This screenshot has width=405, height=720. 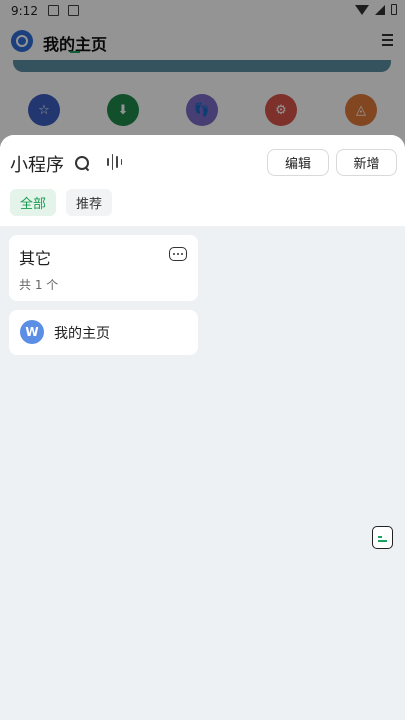 What do you see at coordinates (32, 332) in the screenshot?
I see `mini-program-logo-icon: W` at bounding box center [32, 332].